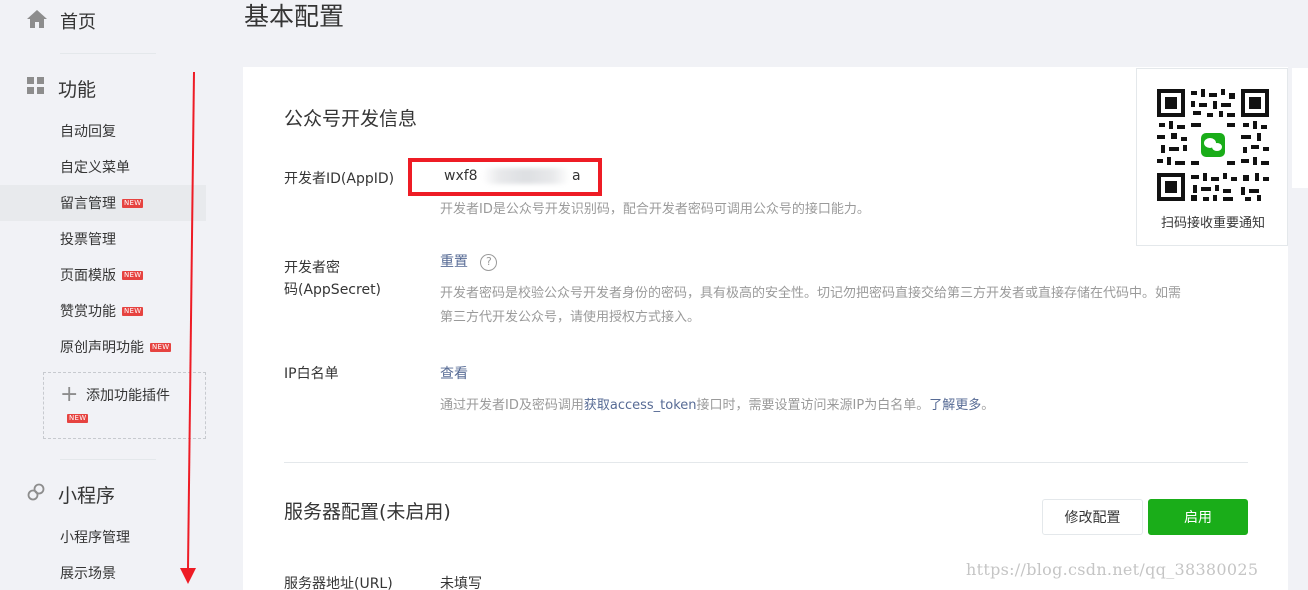  Describe the element at coordinates (1198, 517) in the screenshot. I see `enable-button: 启用` at that location.